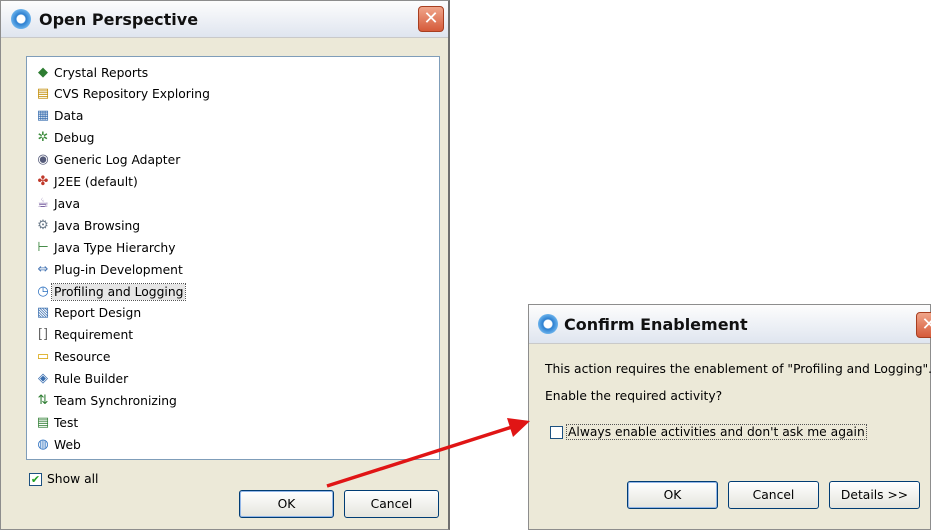  I want to click on red-arrow-icon, so click(428, 453).